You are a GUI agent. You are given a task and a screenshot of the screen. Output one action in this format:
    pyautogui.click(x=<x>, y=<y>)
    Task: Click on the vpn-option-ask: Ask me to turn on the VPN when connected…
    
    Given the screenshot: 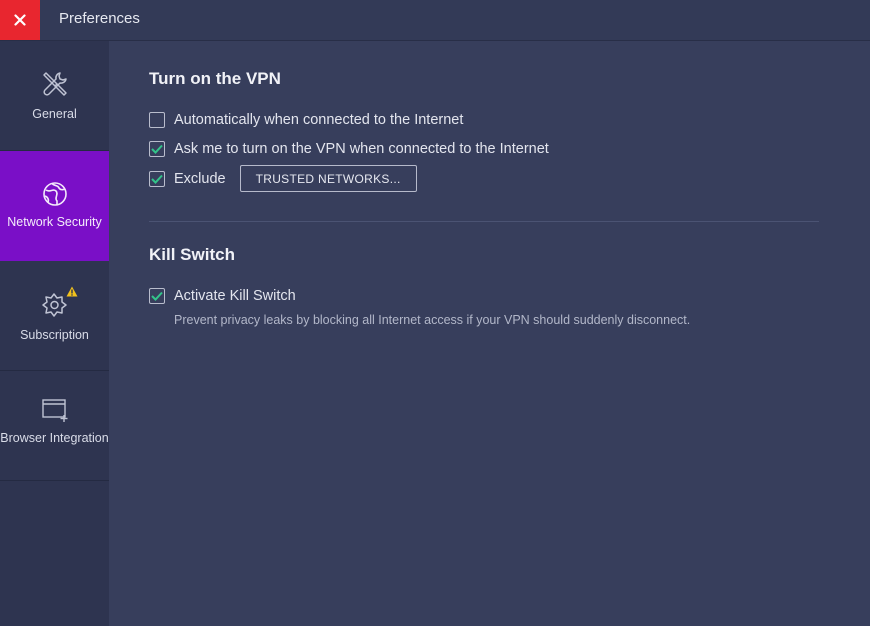 What is the action you would take?
    pyautogui.click(x=349, y=149)
    